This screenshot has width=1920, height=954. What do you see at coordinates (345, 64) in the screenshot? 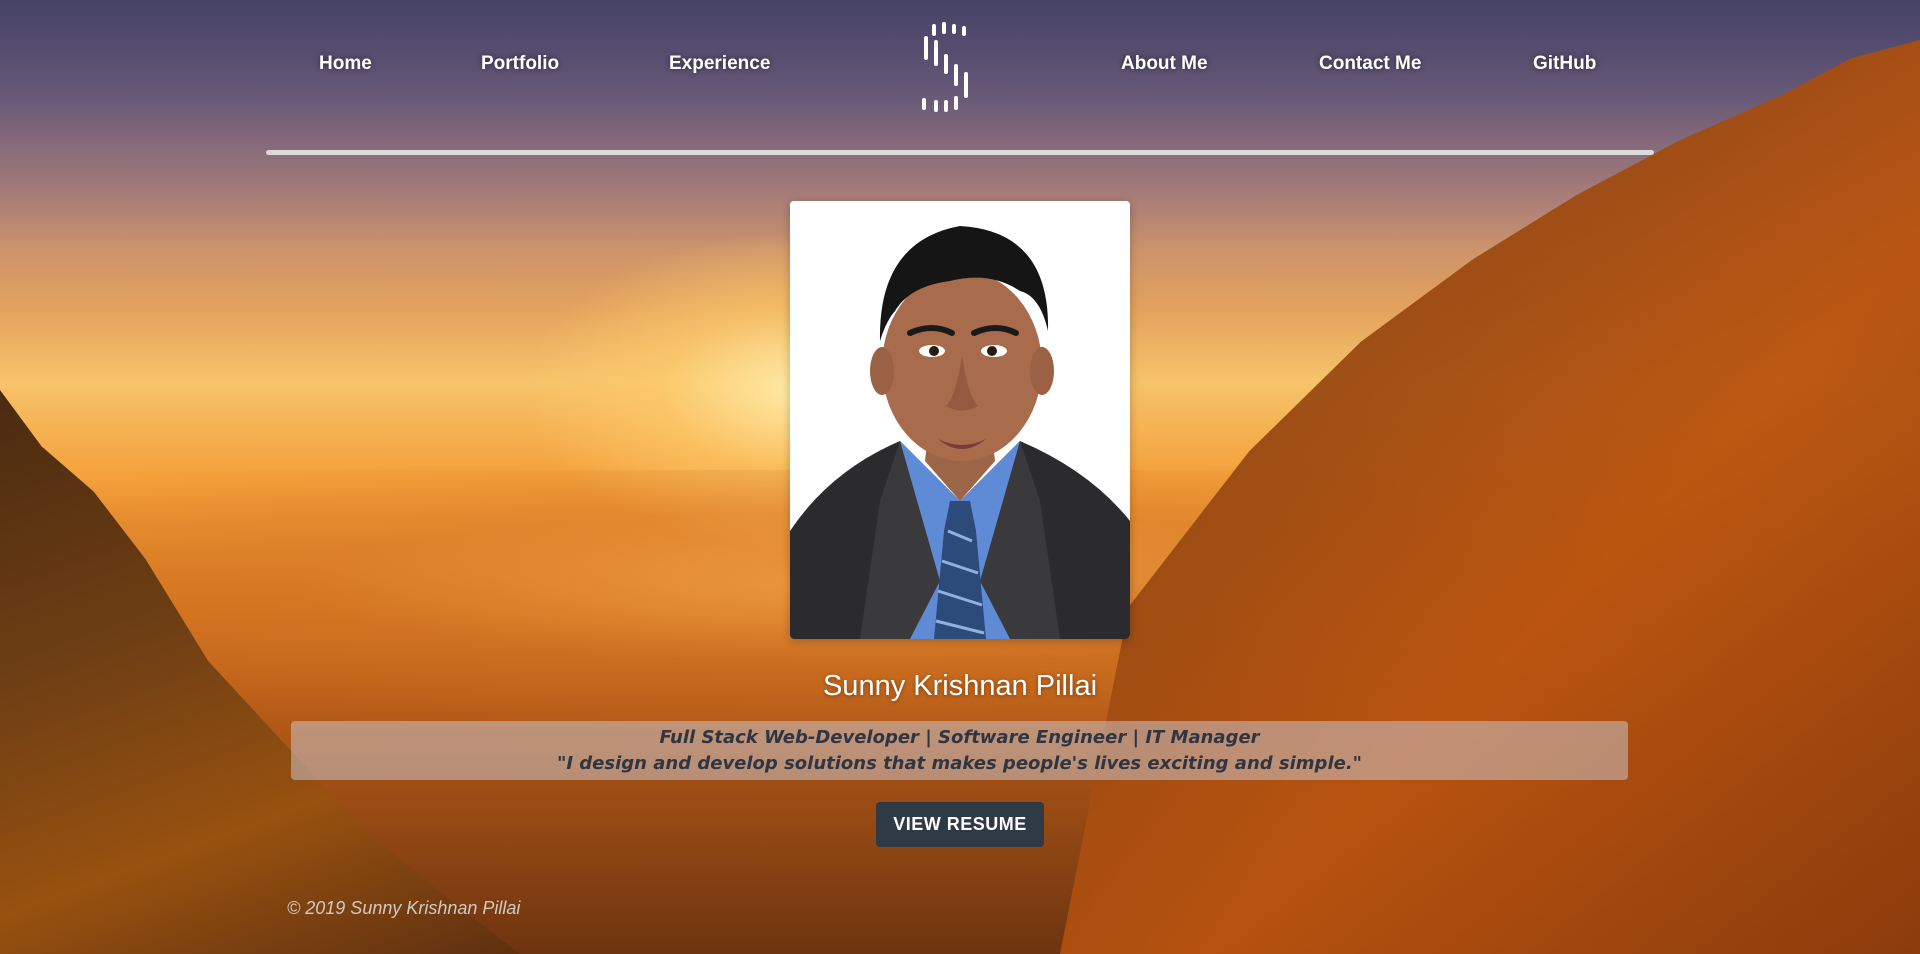
I see `nav-link-home: Home` at bounding box center [345, 64].